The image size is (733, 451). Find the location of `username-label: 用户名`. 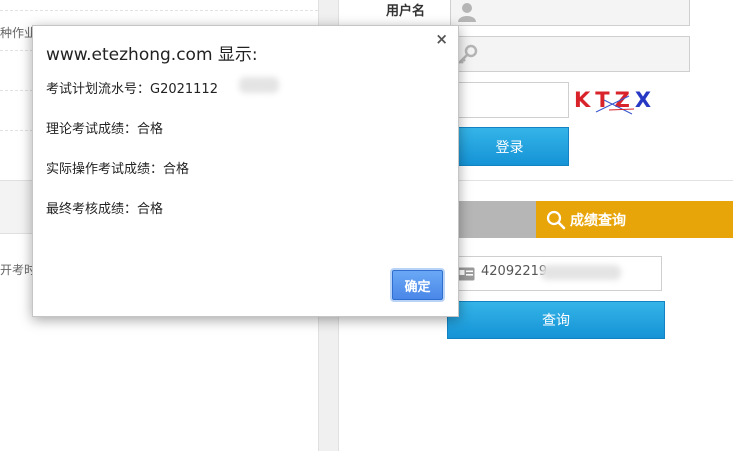

username-label: 用户名 is located at coordinates (406, 11).